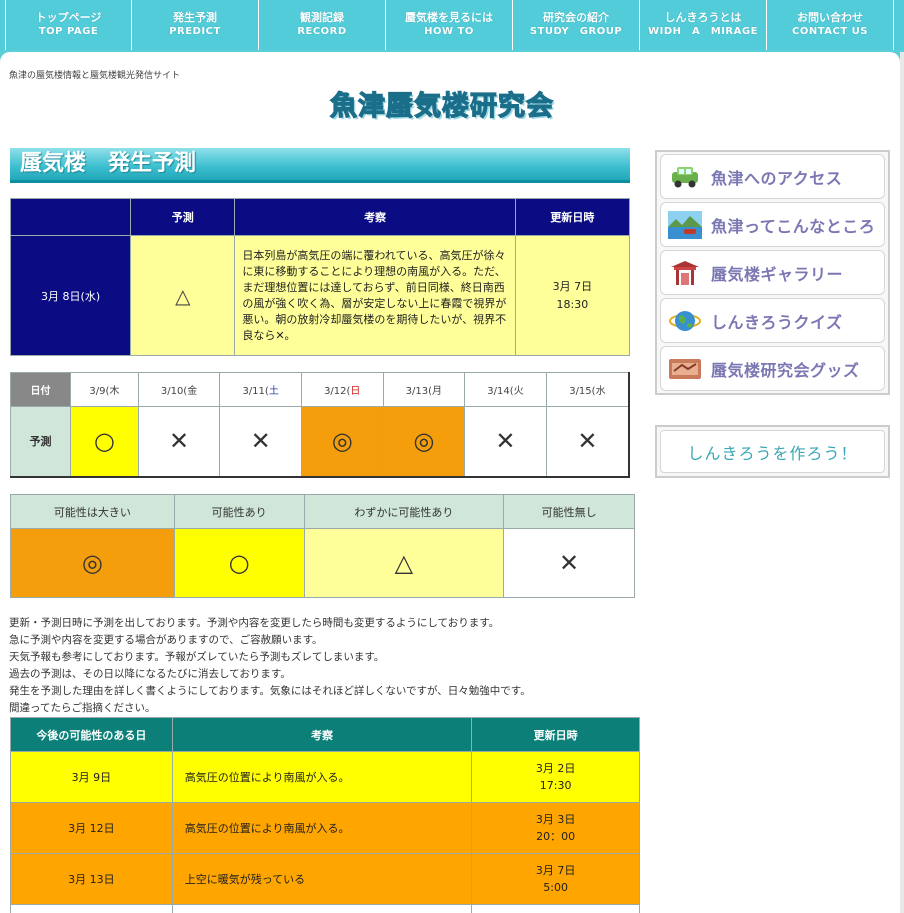  I want to click on weekly-day-0: 3/9(木, so click(104, 389).